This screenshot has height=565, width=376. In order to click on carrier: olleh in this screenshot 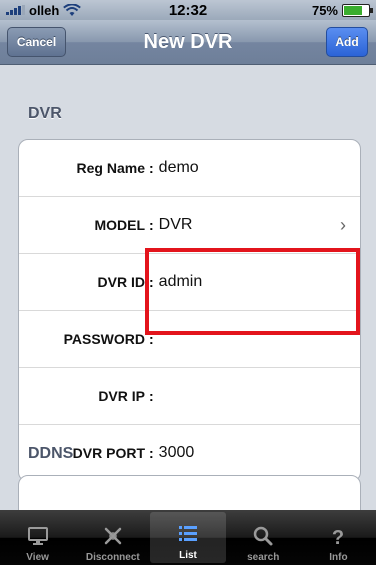, I will do `click(71, 10)`.